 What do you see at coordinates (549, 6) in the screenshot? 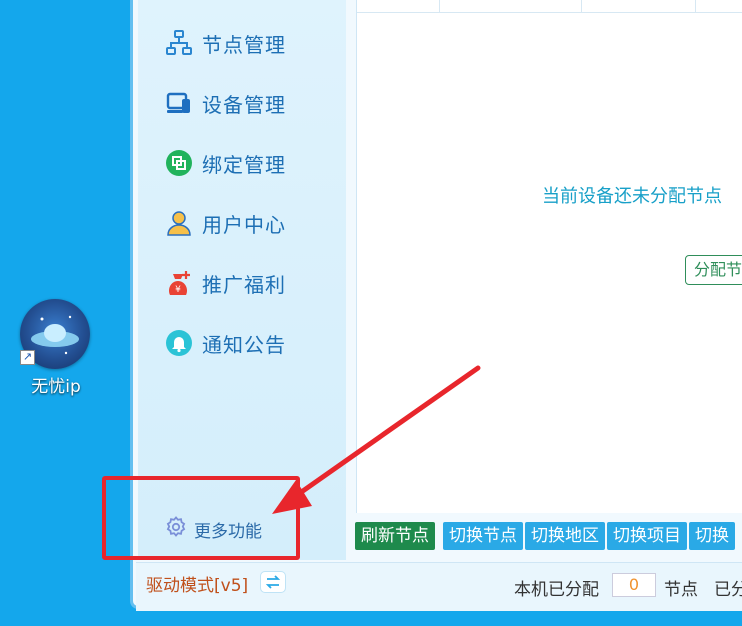
I see `node-table-header` at bounding box center [549, 6].